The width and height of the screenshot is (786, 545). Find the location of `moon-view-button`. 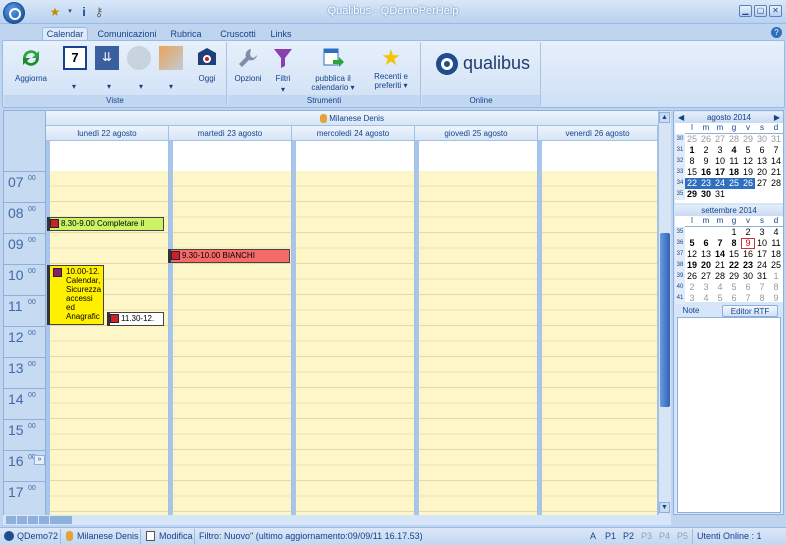

moon-view-button is located at coordinates (139, 58).